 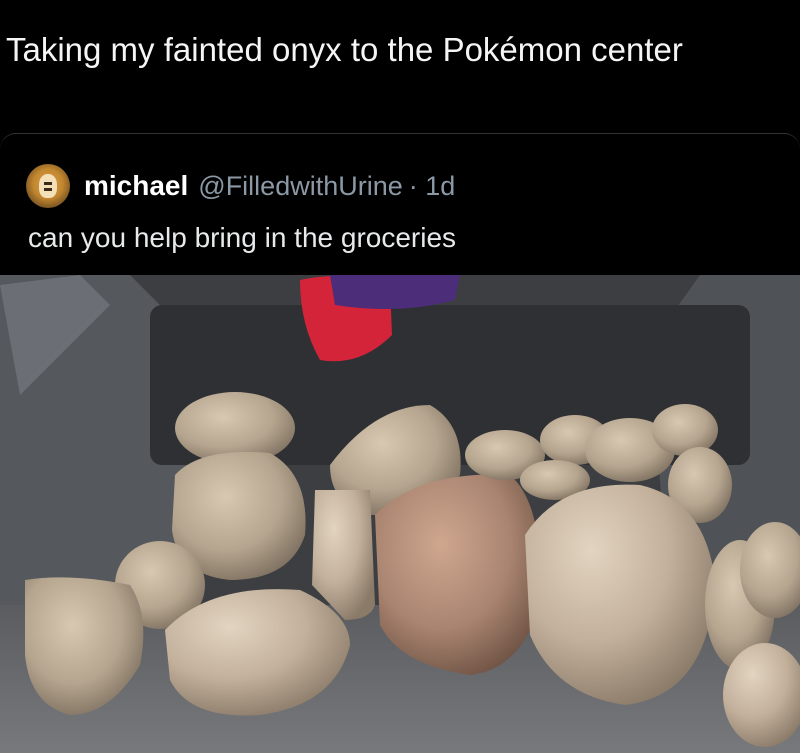 What do you see at coordinates (432, 185) in the screenshot?
I see `post-age: · 1d` at bounding box center [432, 185].